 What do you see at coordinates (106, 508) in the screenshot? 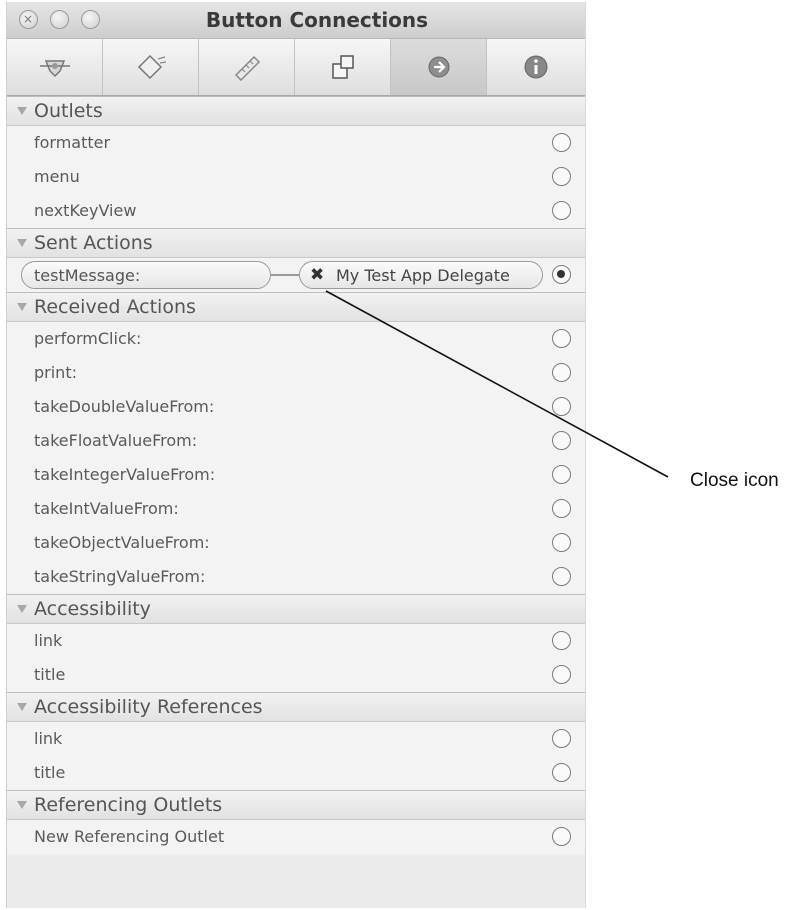
I see `received-action-label: takeIntValueFrom:` at bounding box center [106, 508].